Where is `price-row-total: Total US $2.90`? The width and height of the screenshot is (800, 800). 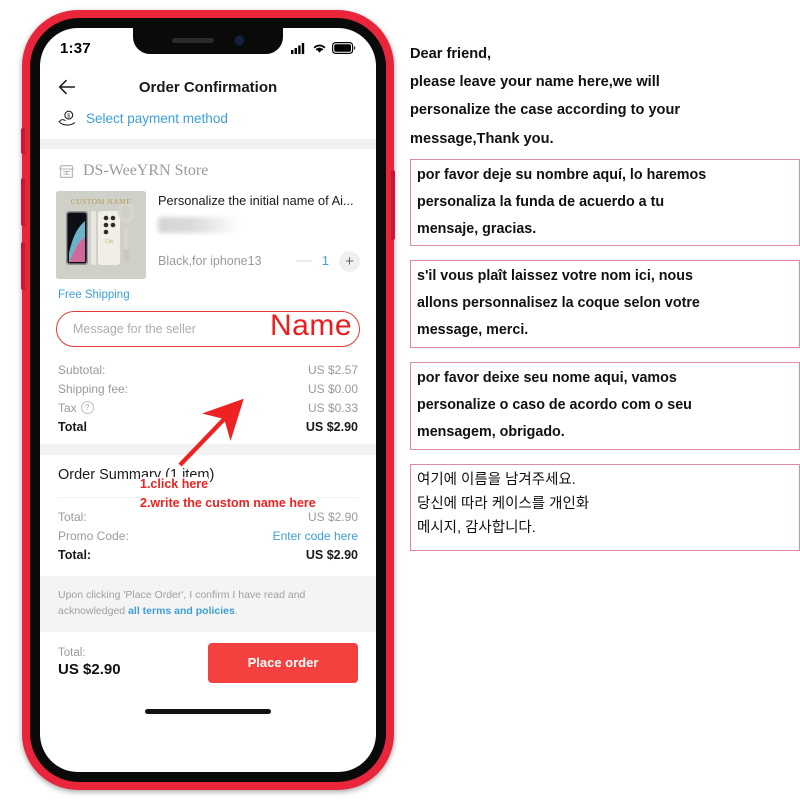 price-row-total: Total US $2.90 is located at coordinates (208, 426).